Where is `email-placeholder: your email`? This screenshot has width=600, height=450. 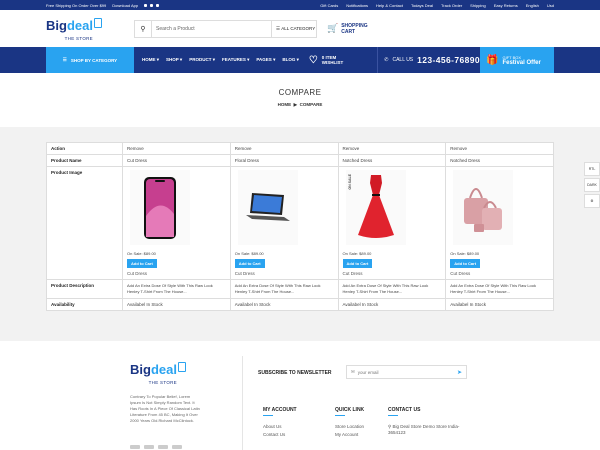 email-placeholder: your email is located at coordinates (368, 372).